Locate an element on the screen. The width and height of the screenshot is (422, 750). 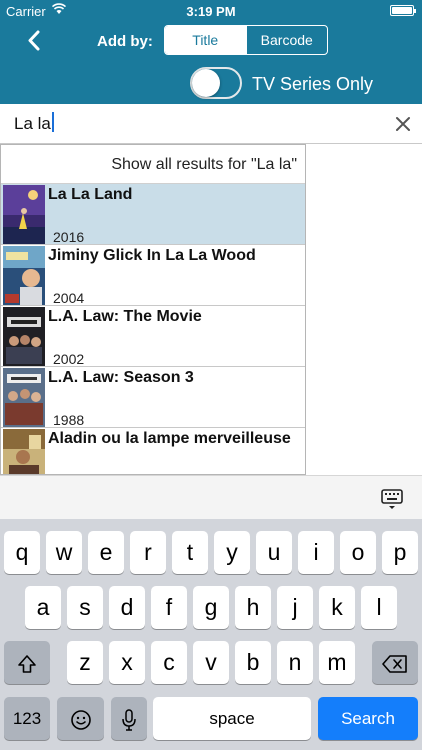
result-title: La La Land is located at coordinates (90, 194).